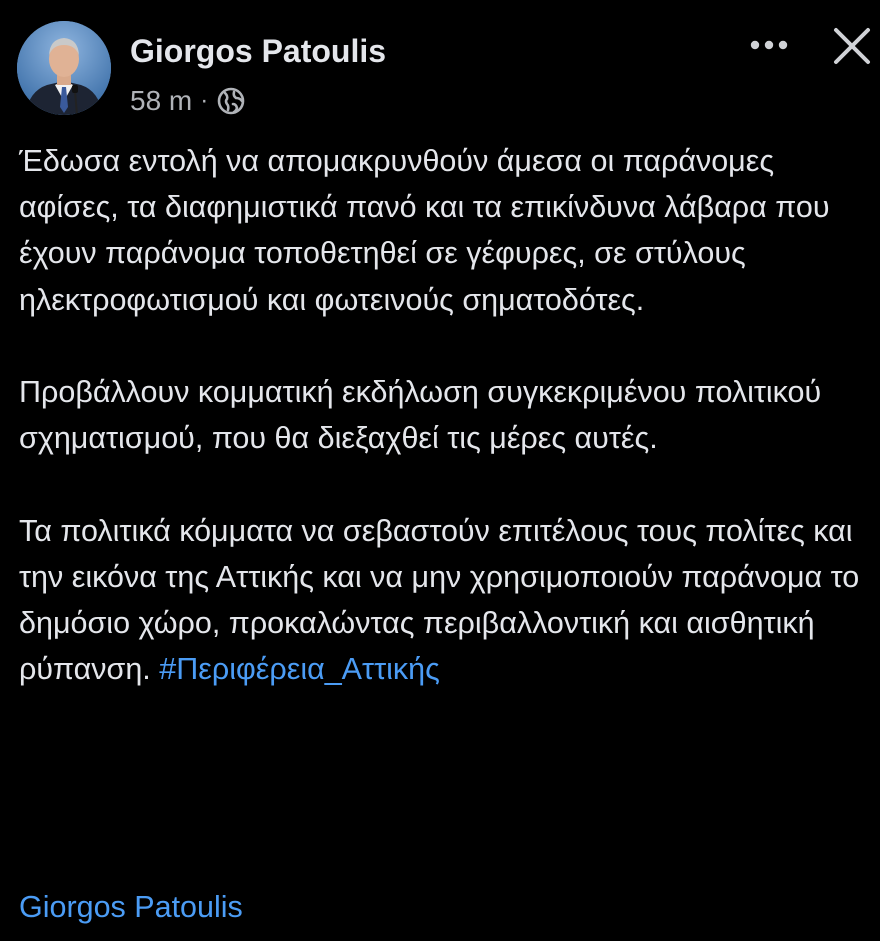 This screenshot has height=941, width=880. What do you see at coordinates (161, 101) in the screenshot?
I see `timestamp: 58 m` at bounding box center [161, 101].